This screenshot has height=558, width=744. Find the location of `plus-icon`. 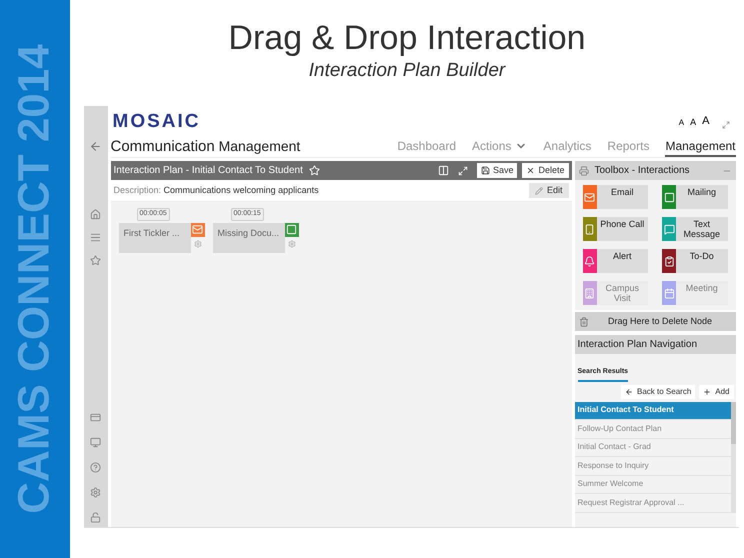

plus-icon is located at coordinates (707, 392).